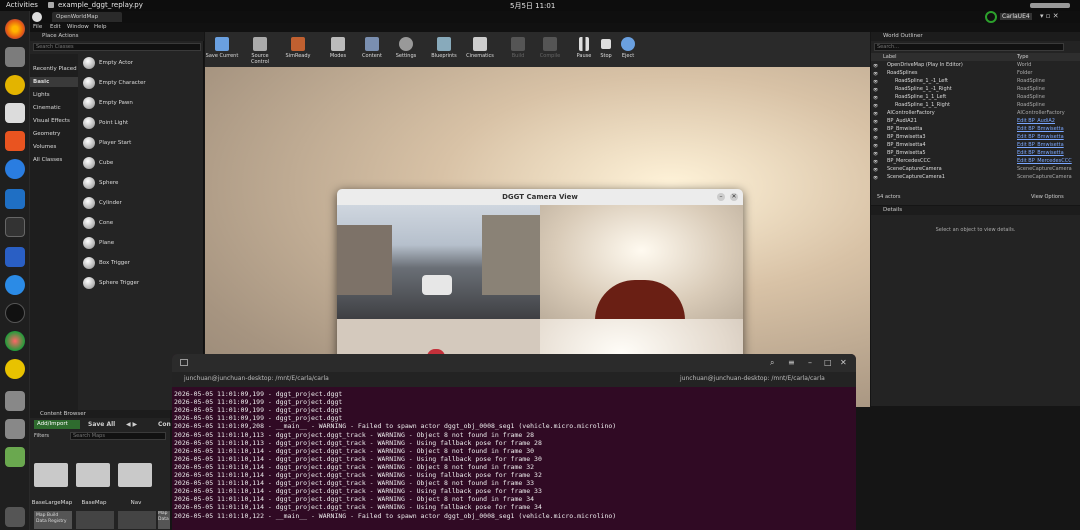 This screenshot has width=1080, height=530. Describe the element at coordinates (890, 57) in the screenshot. I see `column-label: Label` at that location.